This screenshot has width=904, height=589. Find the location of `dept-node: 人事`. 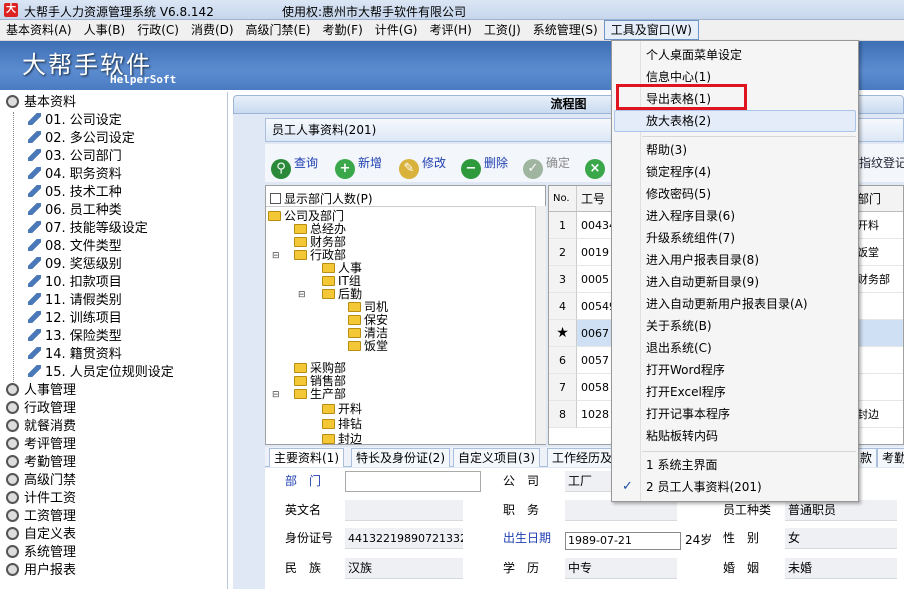

dept-node: 人事 is located at coordinates (342, 268).